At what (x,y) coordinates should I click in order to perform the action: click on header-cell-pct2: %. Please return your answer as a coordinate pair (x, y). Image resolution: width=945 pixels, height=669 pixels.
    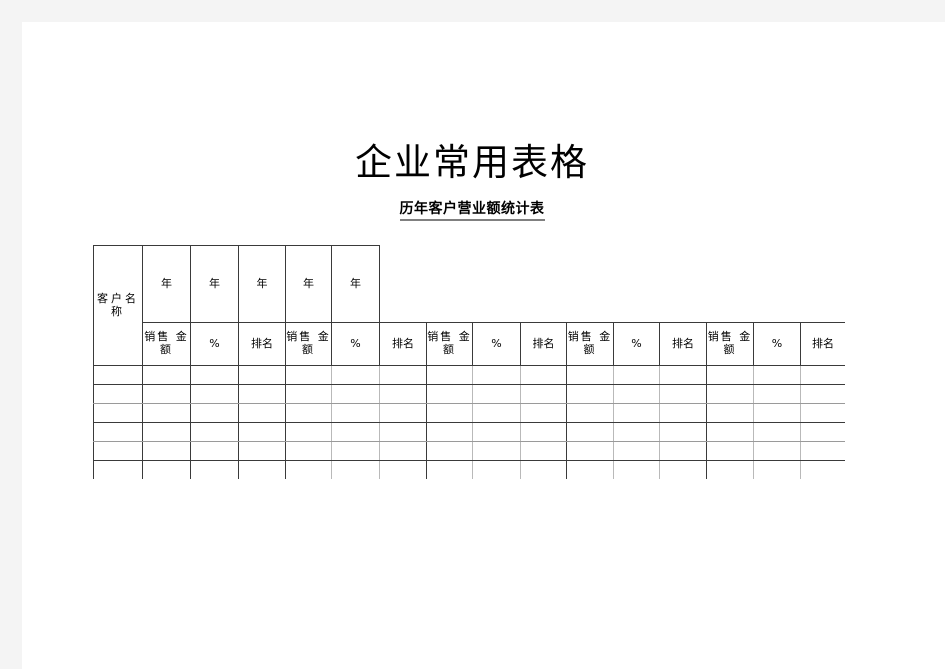
    Looking at the image, I should click on (355, 344).